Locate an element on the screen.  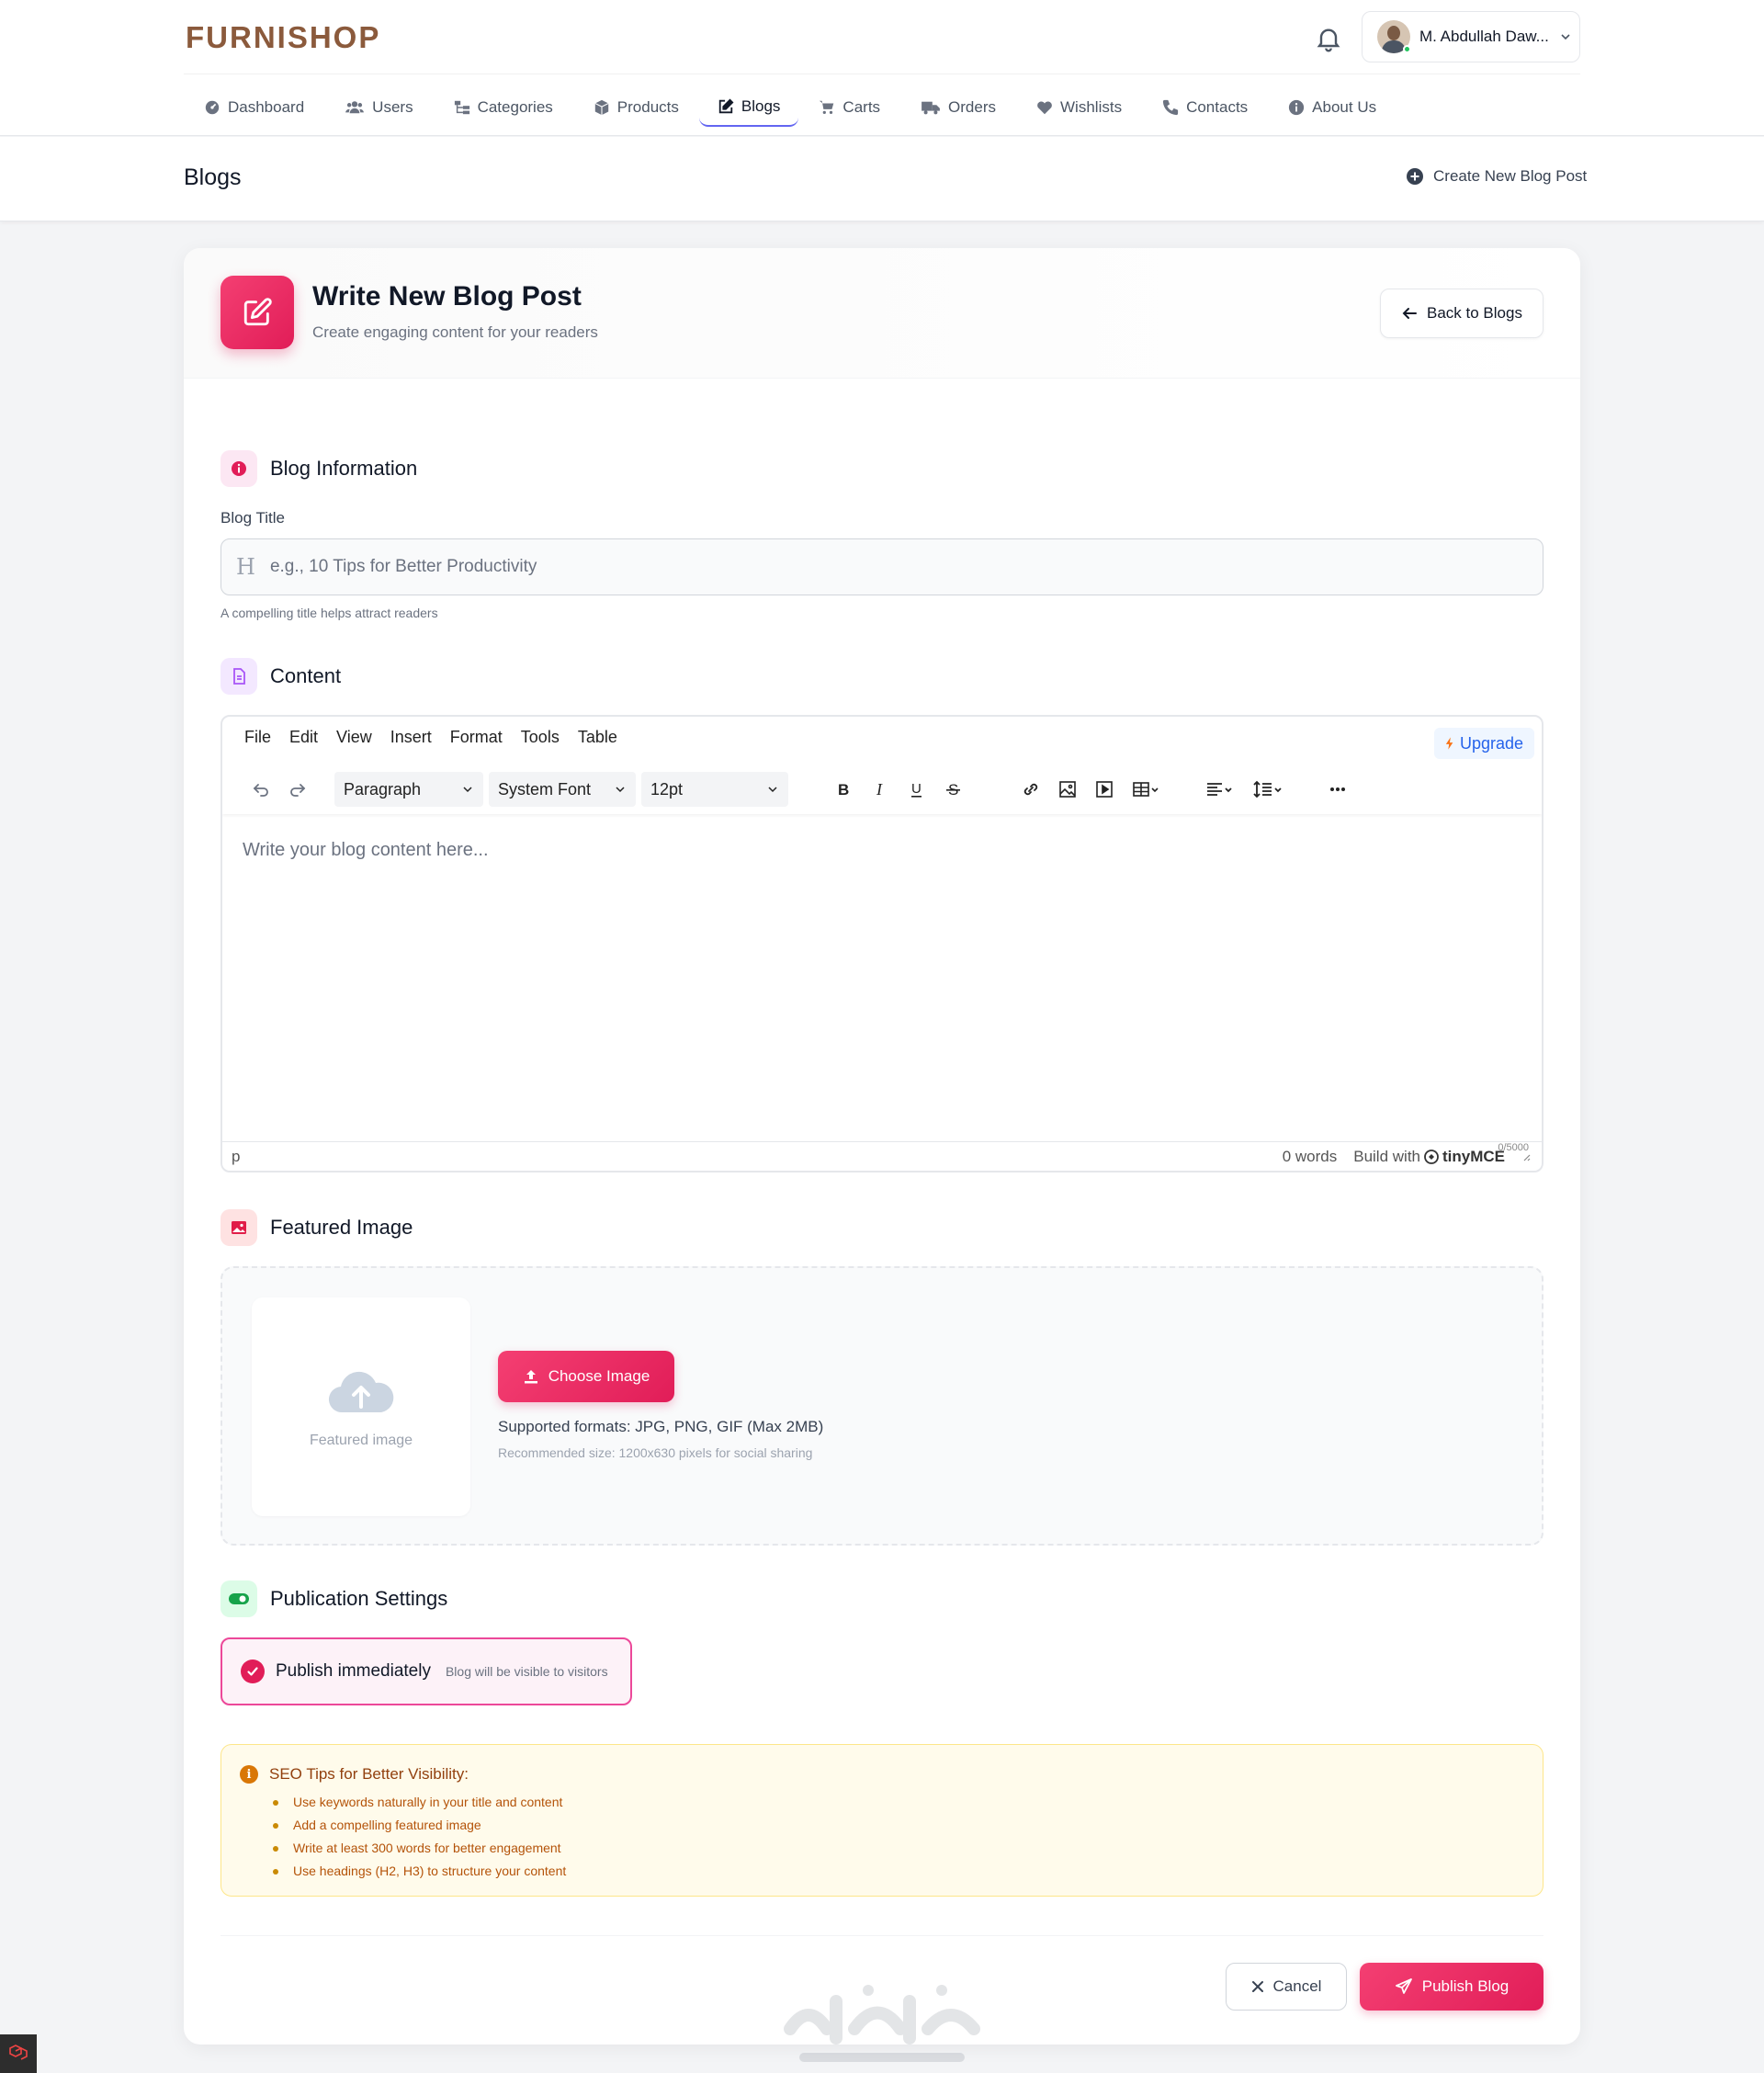
info-icon is located at coordinates (1296, 108).